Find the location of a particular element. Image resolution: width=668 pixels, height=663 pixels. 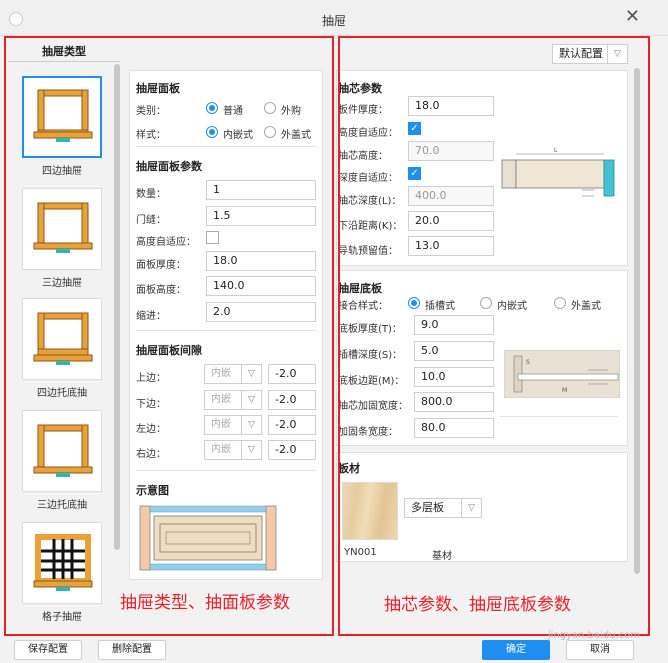

watermark: jingyan.baidu.com is located at coordinates (593, 635).